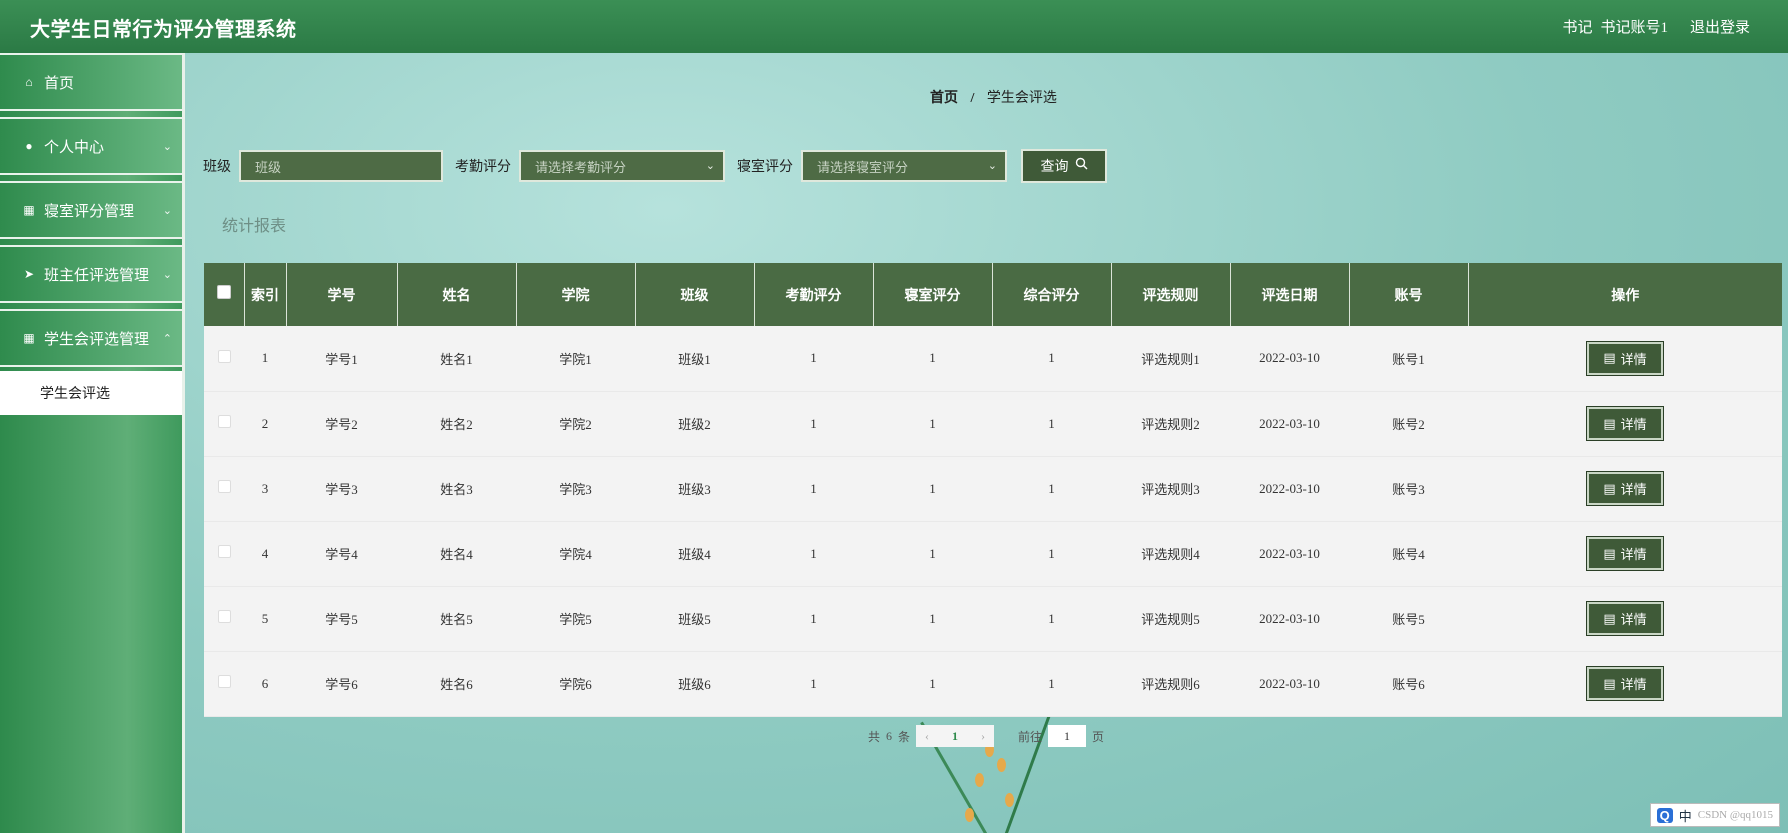  Describe the element at coordinates (1064, 166) in the screenshot. I see `search-button: 查询` at that location.